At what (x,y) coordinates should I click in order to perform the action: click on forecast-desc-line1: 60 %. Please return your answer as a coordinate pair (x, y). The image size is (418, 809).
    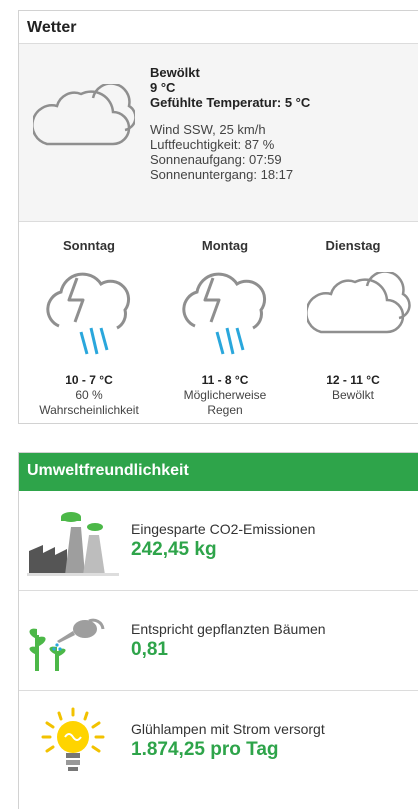
    Looking at the image, I should click on (89, 395).